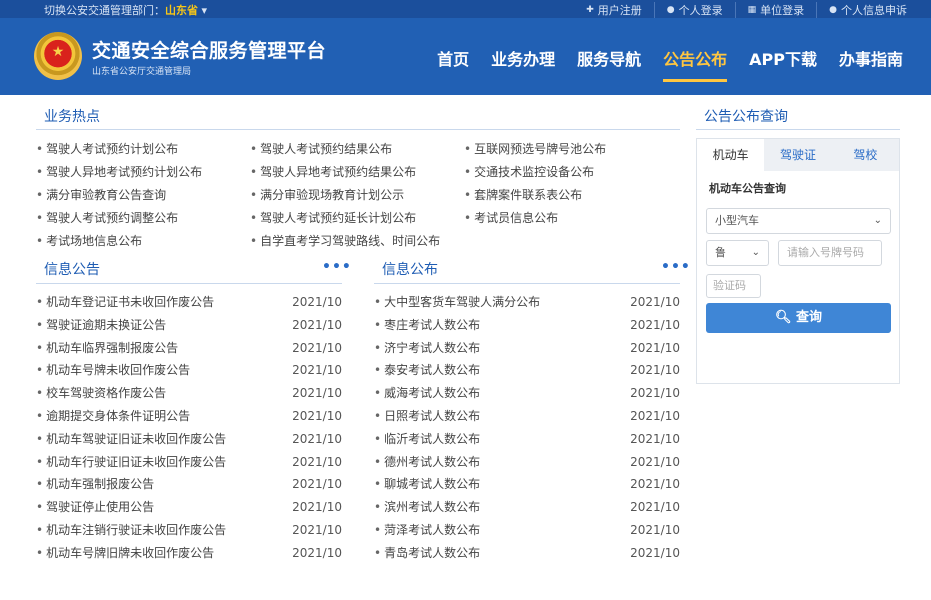  What do you see at coordinates (427, 325) in the screenshot?
I see `list-item-title: 枣庄考试人数公布` at bounding box center [427, 325].